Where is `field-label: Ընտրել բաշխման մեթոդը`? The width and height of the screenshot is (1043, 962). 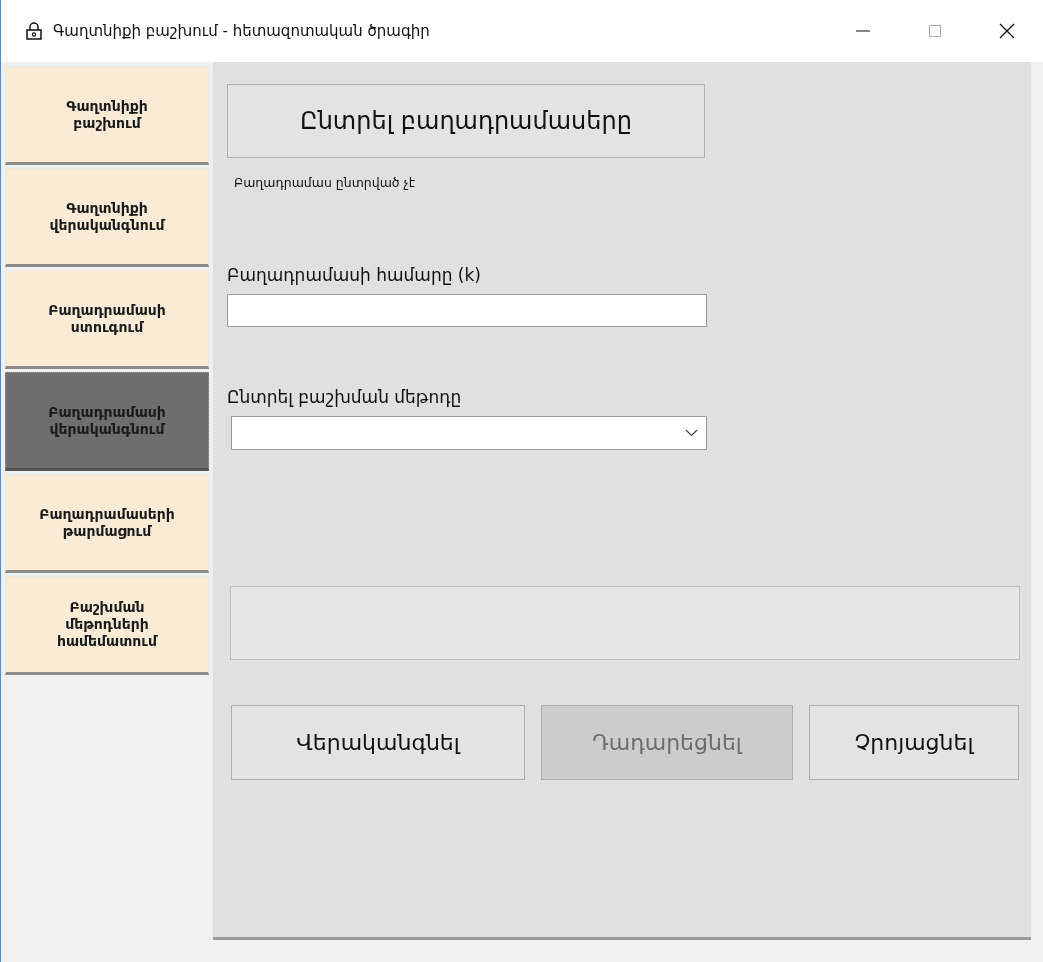
field-label: Ընտրել բաշխման մեթոդը is located at coordinates (345, 398).